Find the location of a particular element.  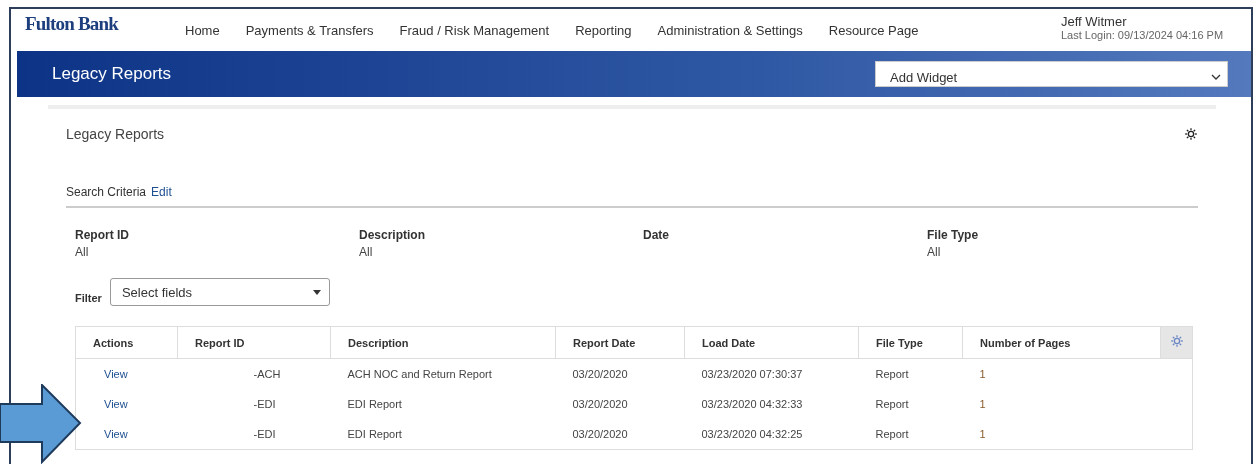

table-cell: -ACH is located at coordinates (254, 373).